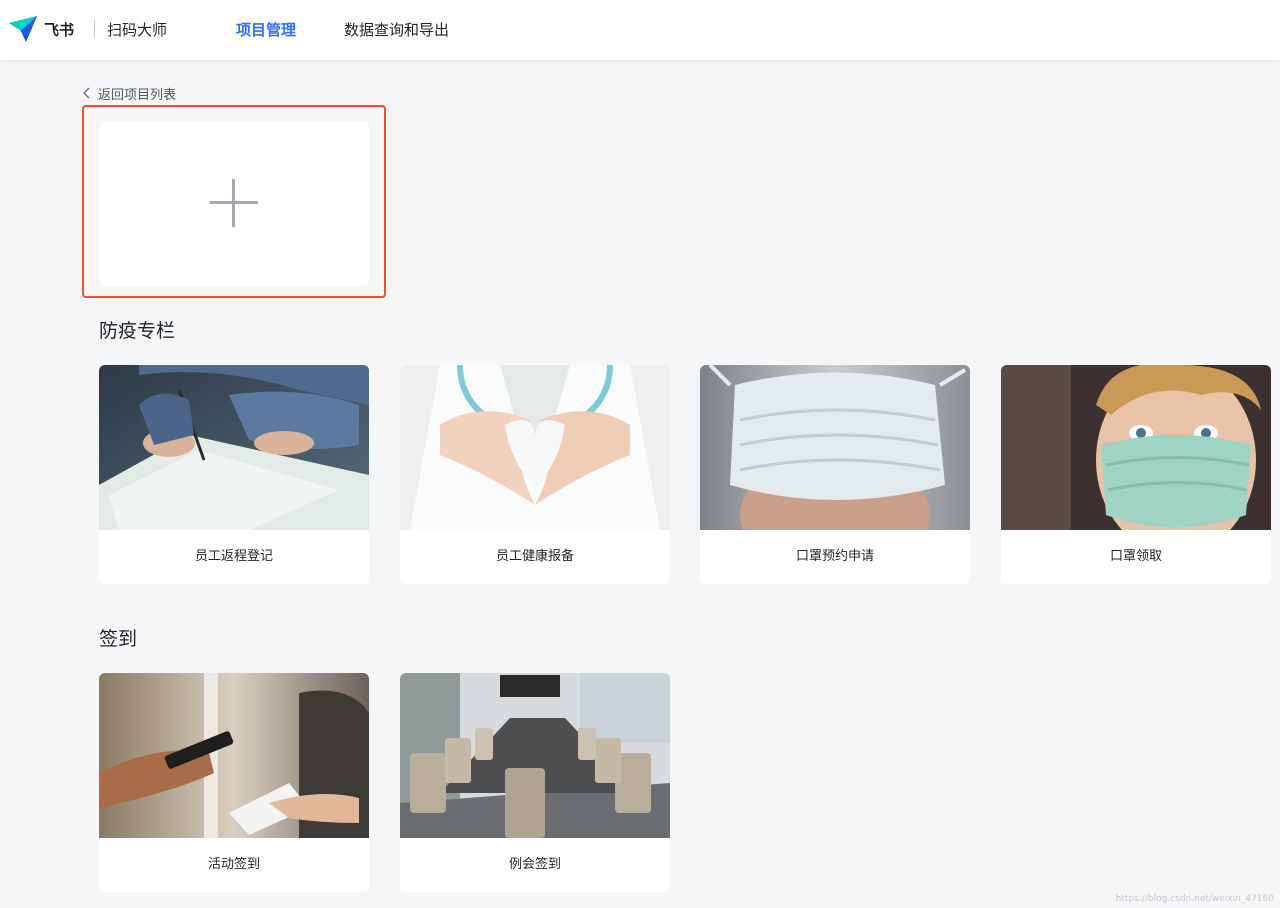  I want to click on card-label: 活动签到, so click(233, 864).